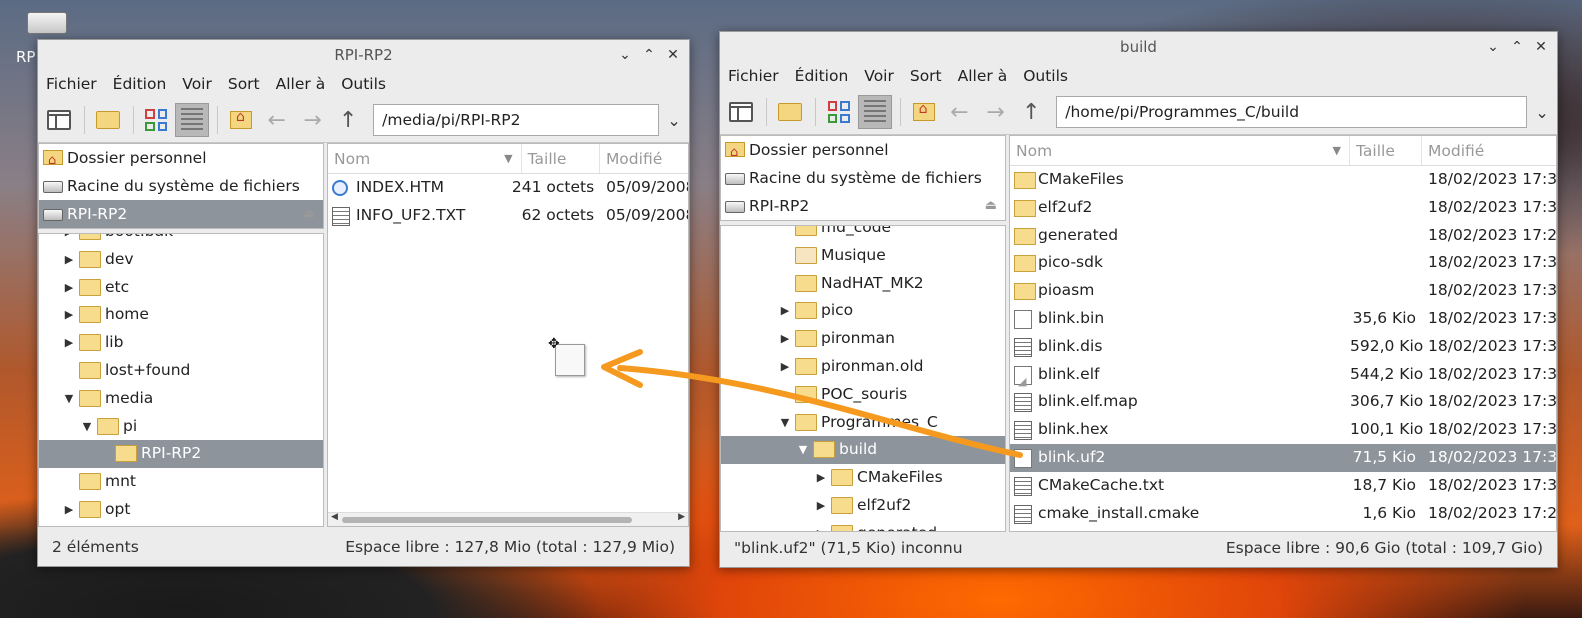 The image size is (1582, 618). I want to click on annotation-arrow, so click(812, 403).